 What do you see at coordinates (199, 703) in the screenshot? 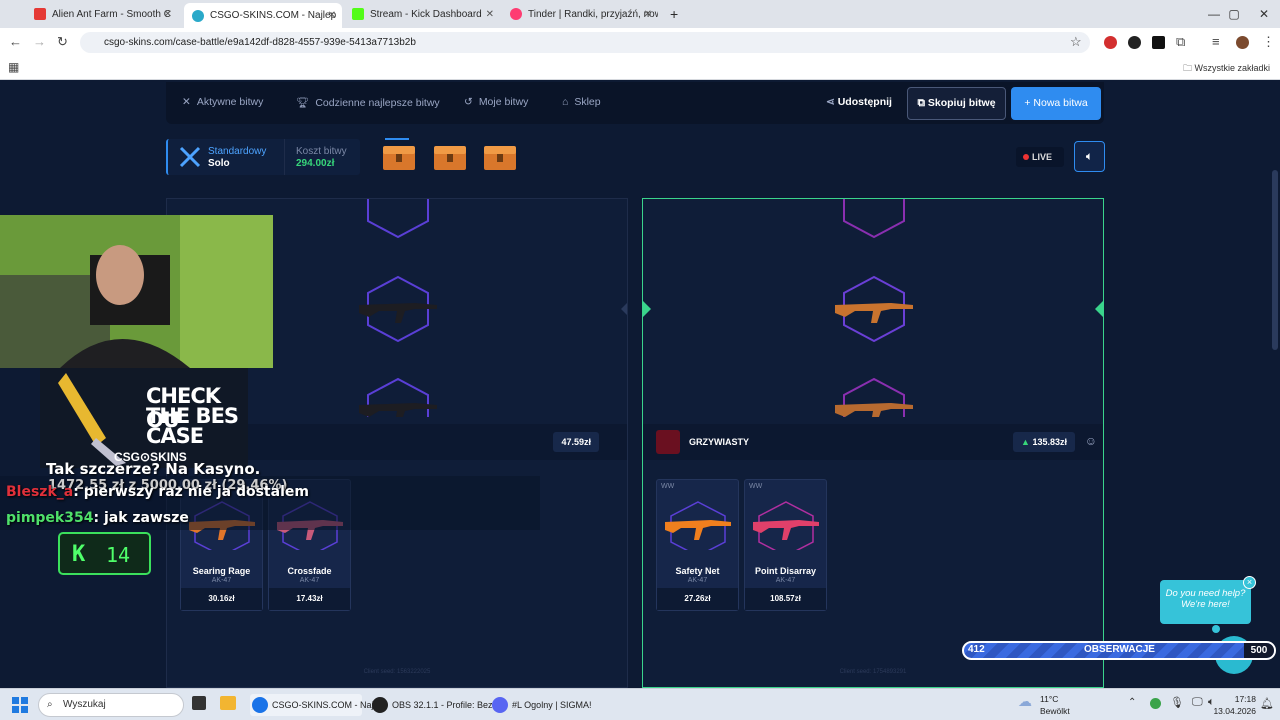
I see `task-view-icon` at bounding box center [199, 703].